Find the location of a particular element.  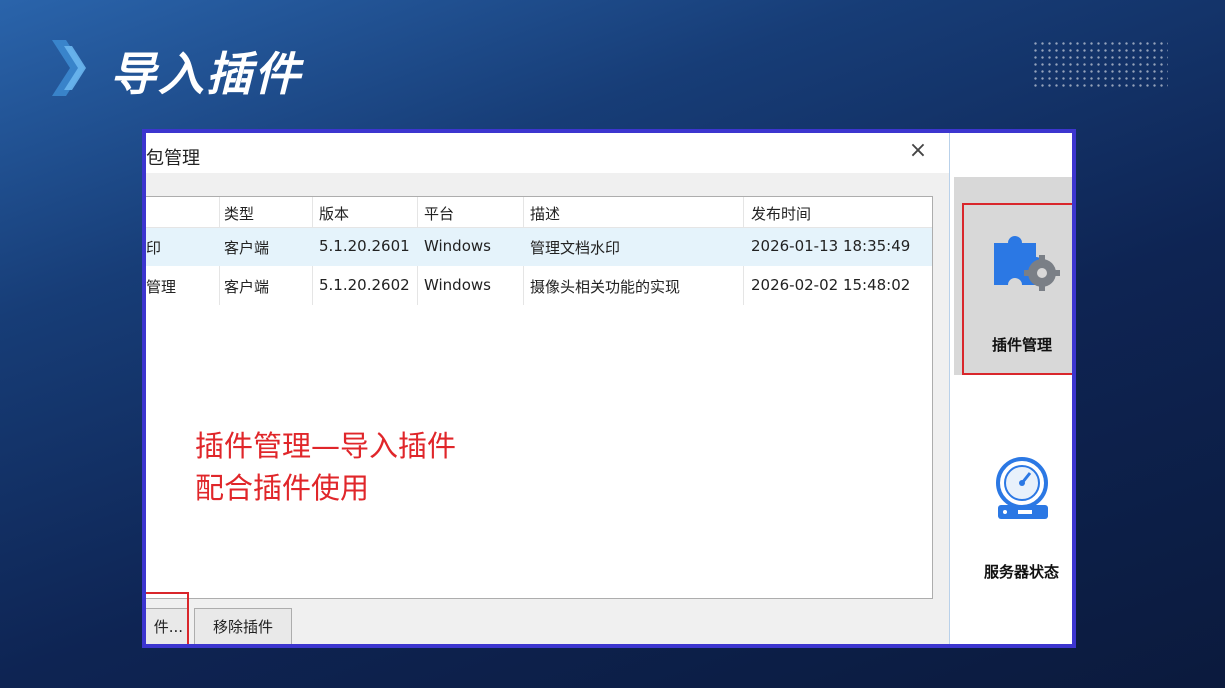

cell-name: 印 is located at coordinates (154, 248).